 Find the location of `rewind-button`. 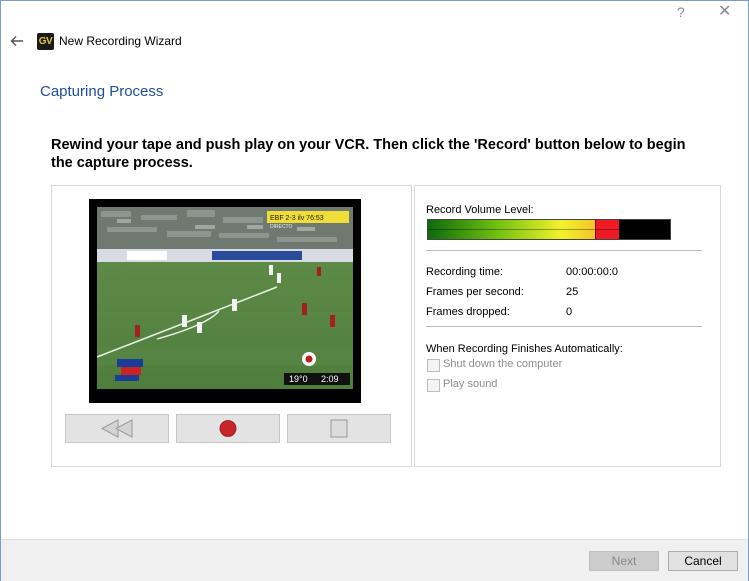

rewind-button is located at coordinates (117, 428).